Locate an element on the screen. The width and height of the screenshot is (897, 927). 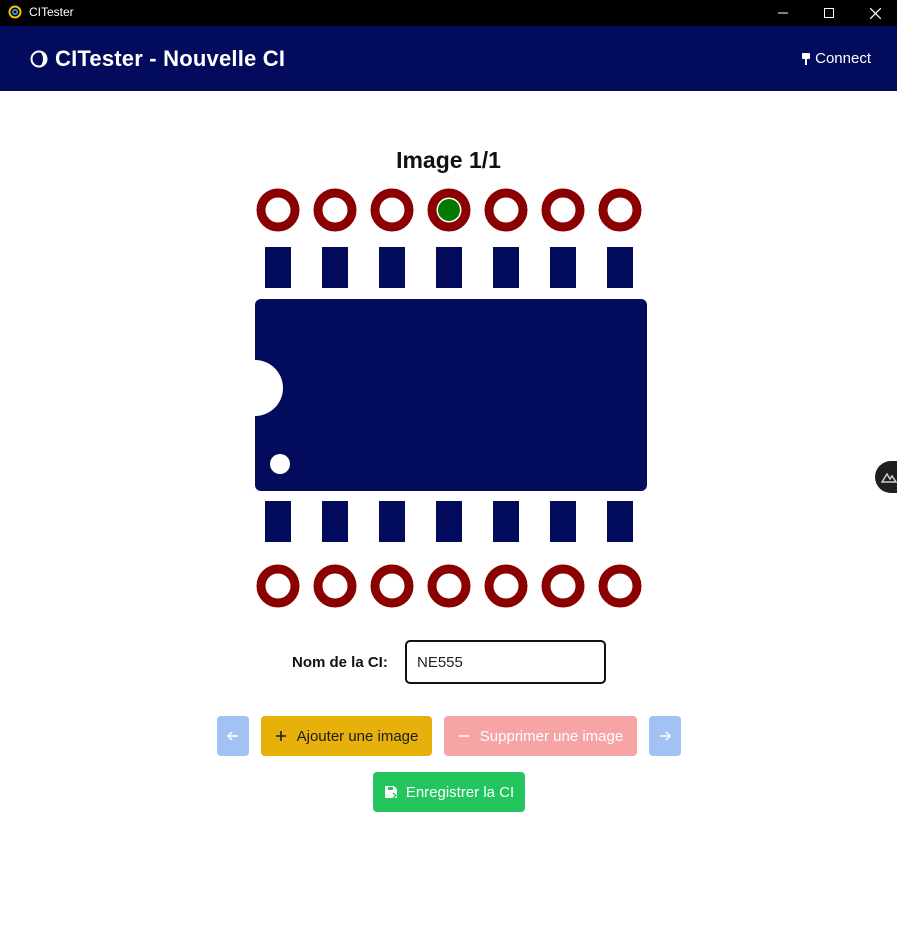
add-image-button: Ajouter une image is located at coordinates (346, 736).